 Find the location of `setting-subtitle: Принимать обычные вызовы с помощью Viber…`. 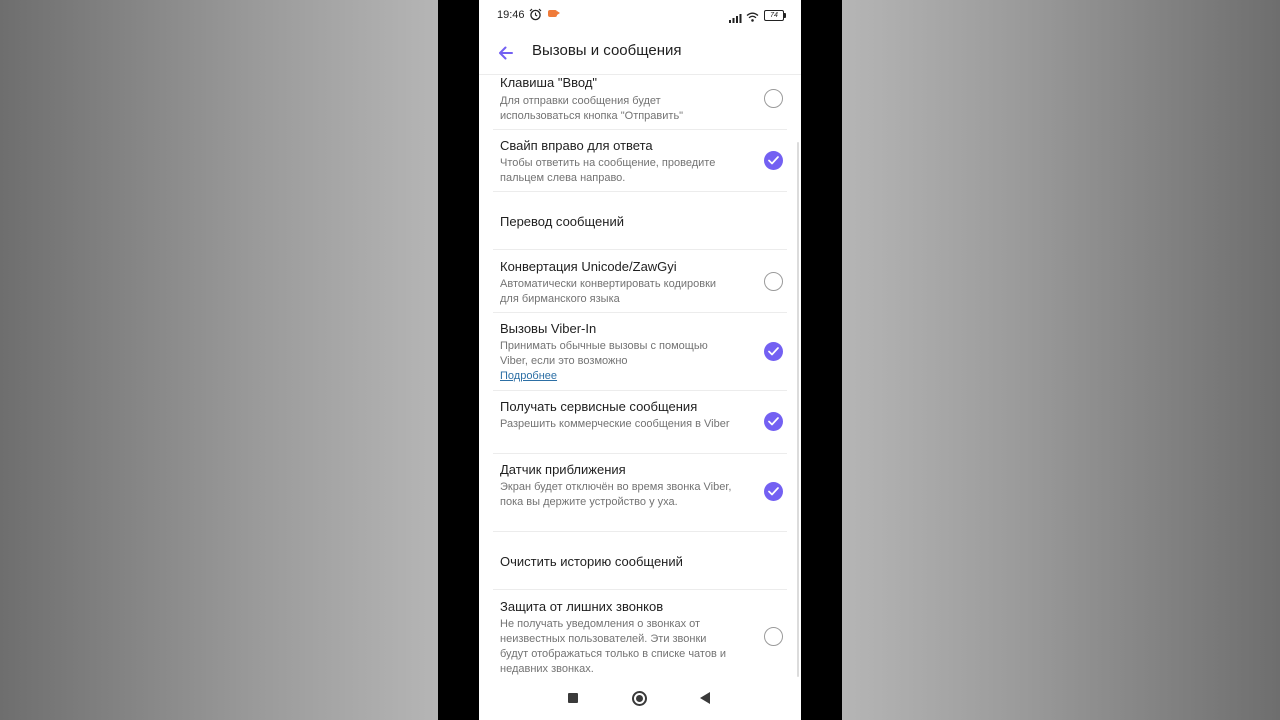

setting-subtitle: Принимать обычные вызовы с помощью Viber… is located at coordinates (616, 361).